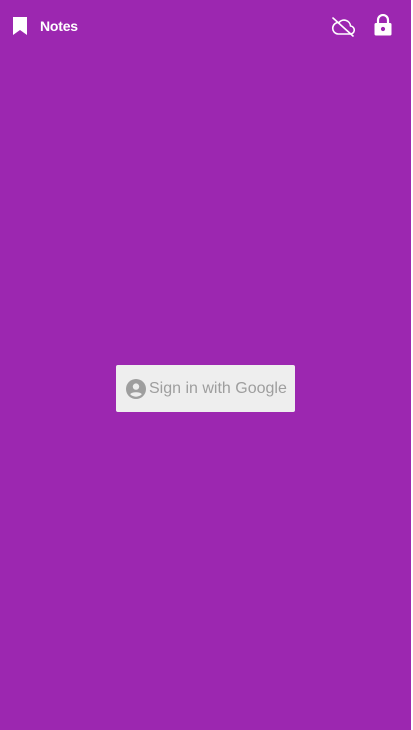  I want to click on google-sign-in-button: Sign in with Google, so click(205, 388).